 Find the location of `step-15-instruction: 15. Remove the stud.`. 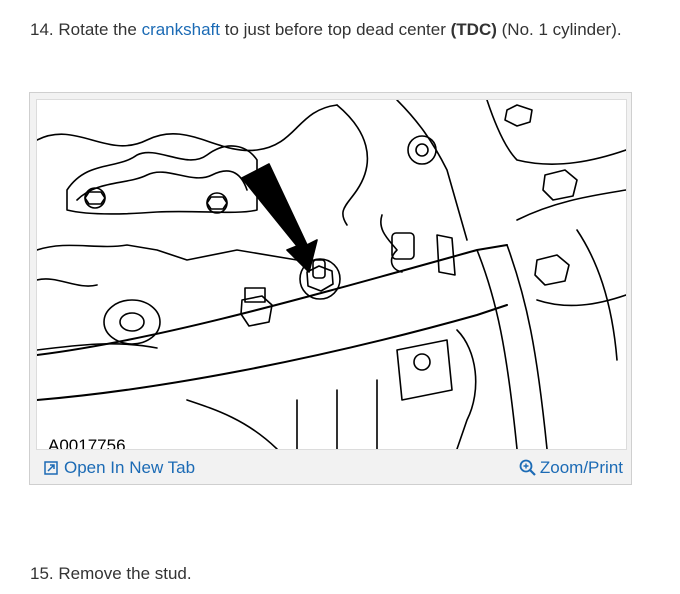

step-15-instruction: 15. Remove the stud. is located at coordinates (111, 574).